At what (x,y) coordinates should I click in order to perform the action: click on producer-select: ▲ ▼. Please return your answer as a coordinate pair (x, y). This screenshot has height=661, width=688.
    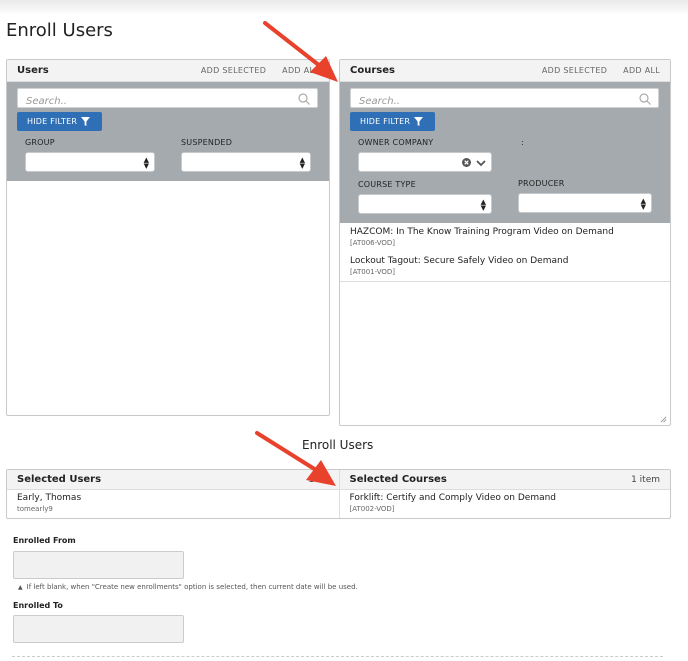
    Looking at the image, I should click on (585, 203).